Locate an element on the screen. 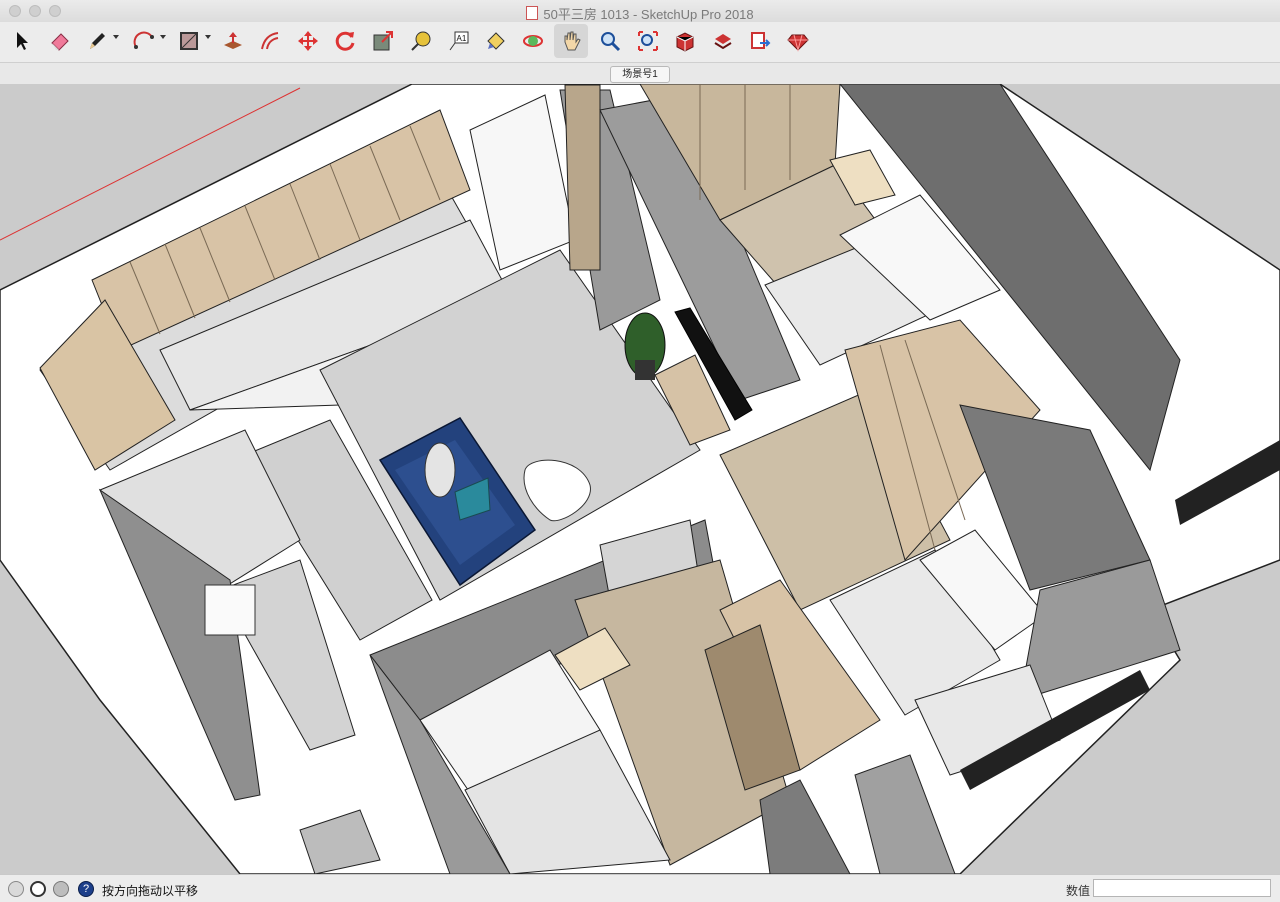 The image size is (1280, 902). orbit-icon is located at coordinates (533, 41).